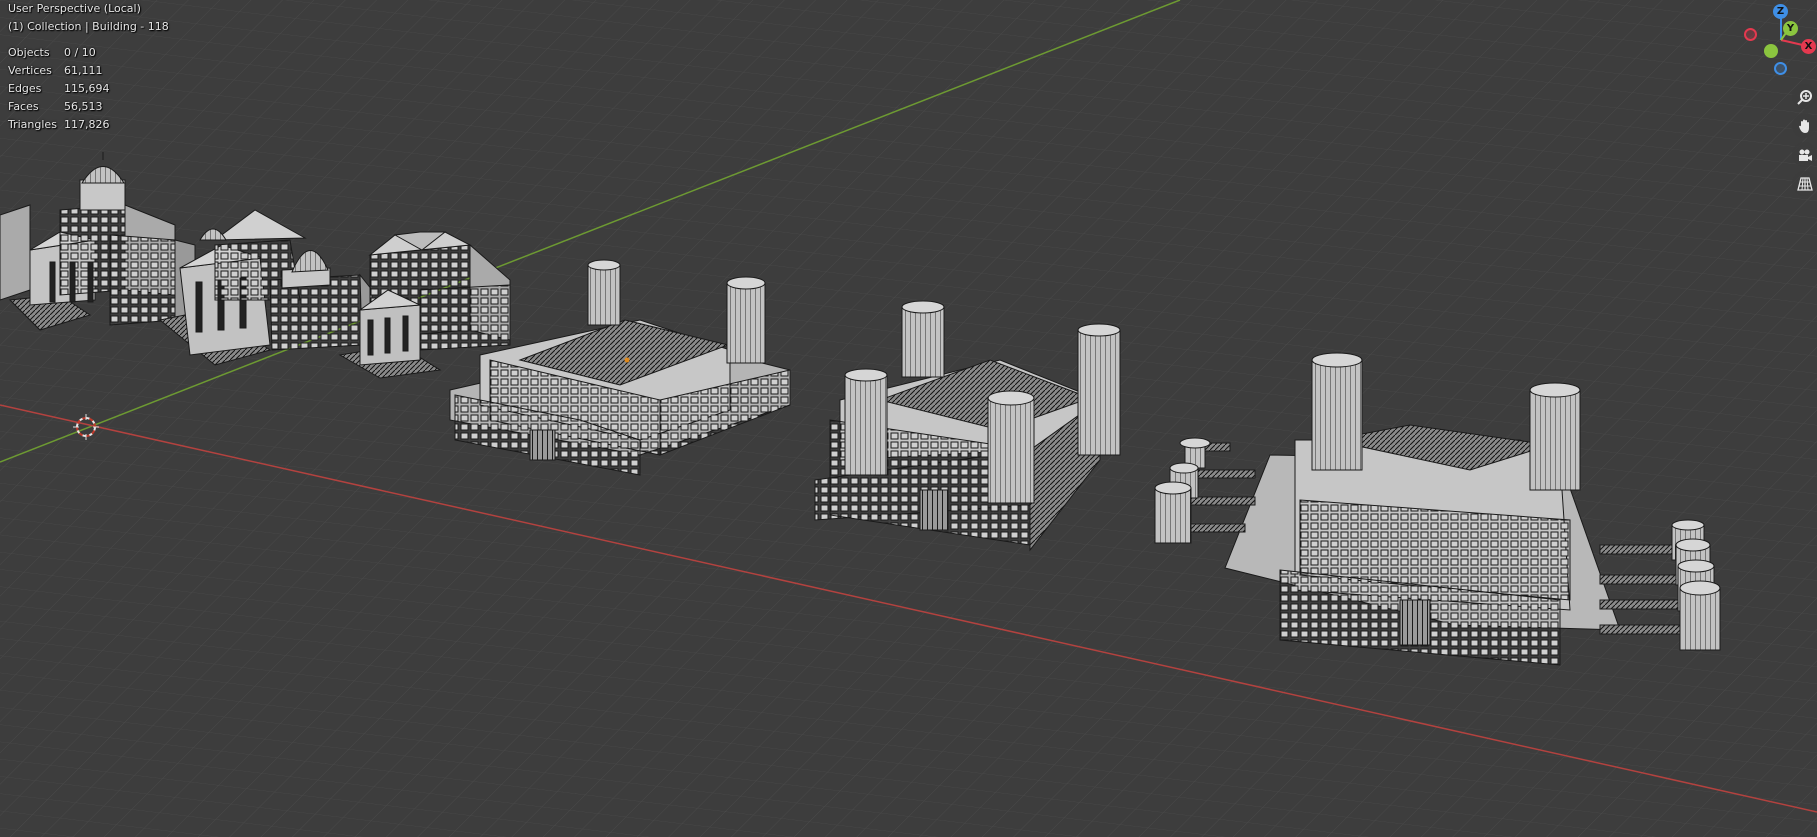  What do you see at coordinates (23, 106) in the screenshot?
I see `stat-label: Faces` at bounding box center [23, 106].